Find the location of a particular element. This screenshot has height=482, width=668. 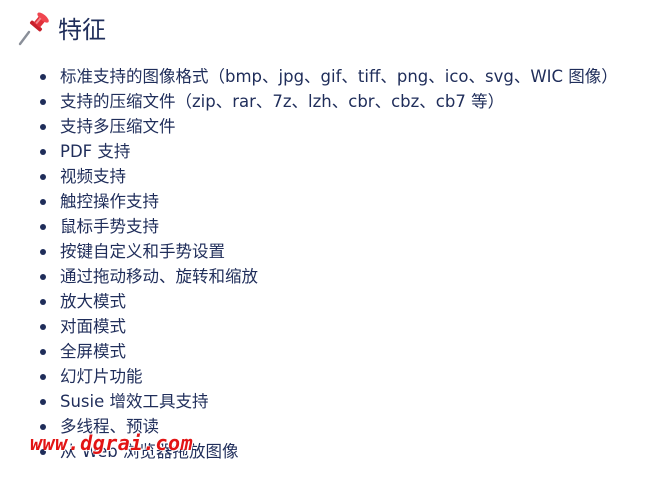

list-item: 幻灯片功能 is located at coordinates (327, 376).